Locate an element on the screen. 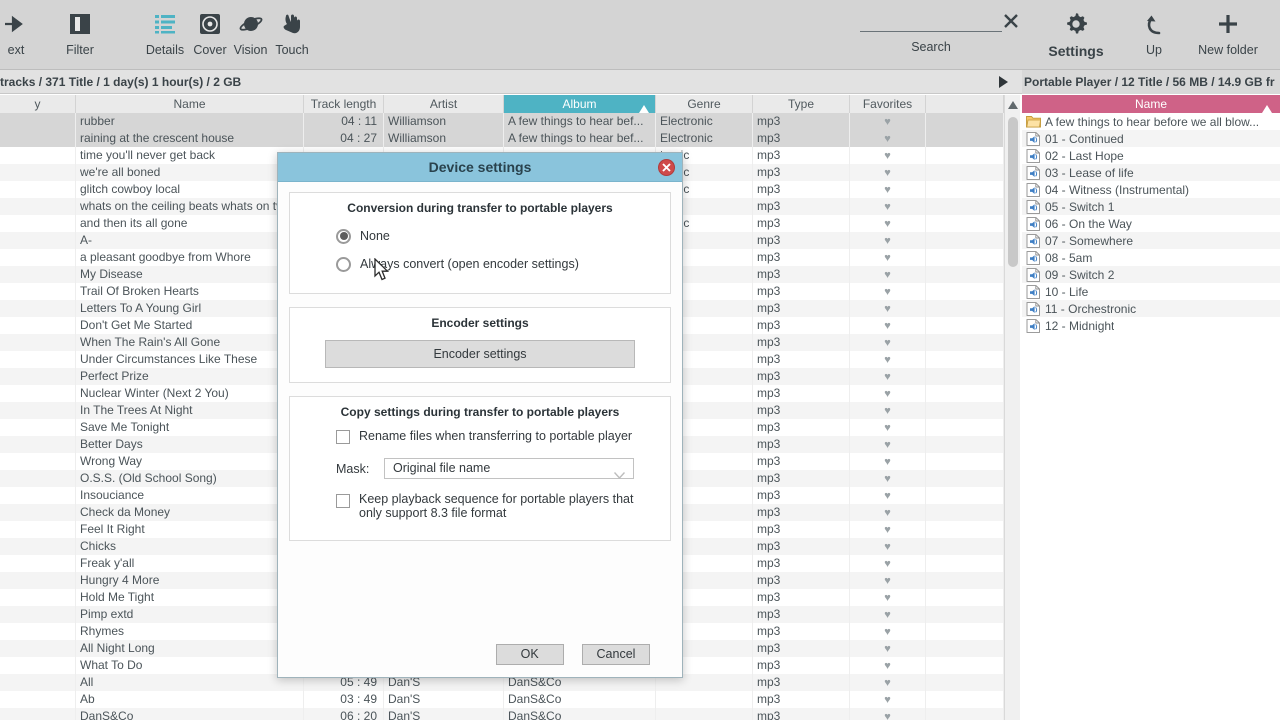 This screenshot has width=1280, height=720. scrollbar-thumb is located at coordinates (1013, 192).